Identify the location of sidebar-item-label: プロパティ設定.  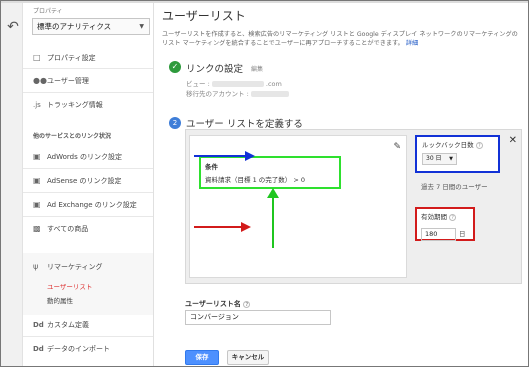
(71, 58).